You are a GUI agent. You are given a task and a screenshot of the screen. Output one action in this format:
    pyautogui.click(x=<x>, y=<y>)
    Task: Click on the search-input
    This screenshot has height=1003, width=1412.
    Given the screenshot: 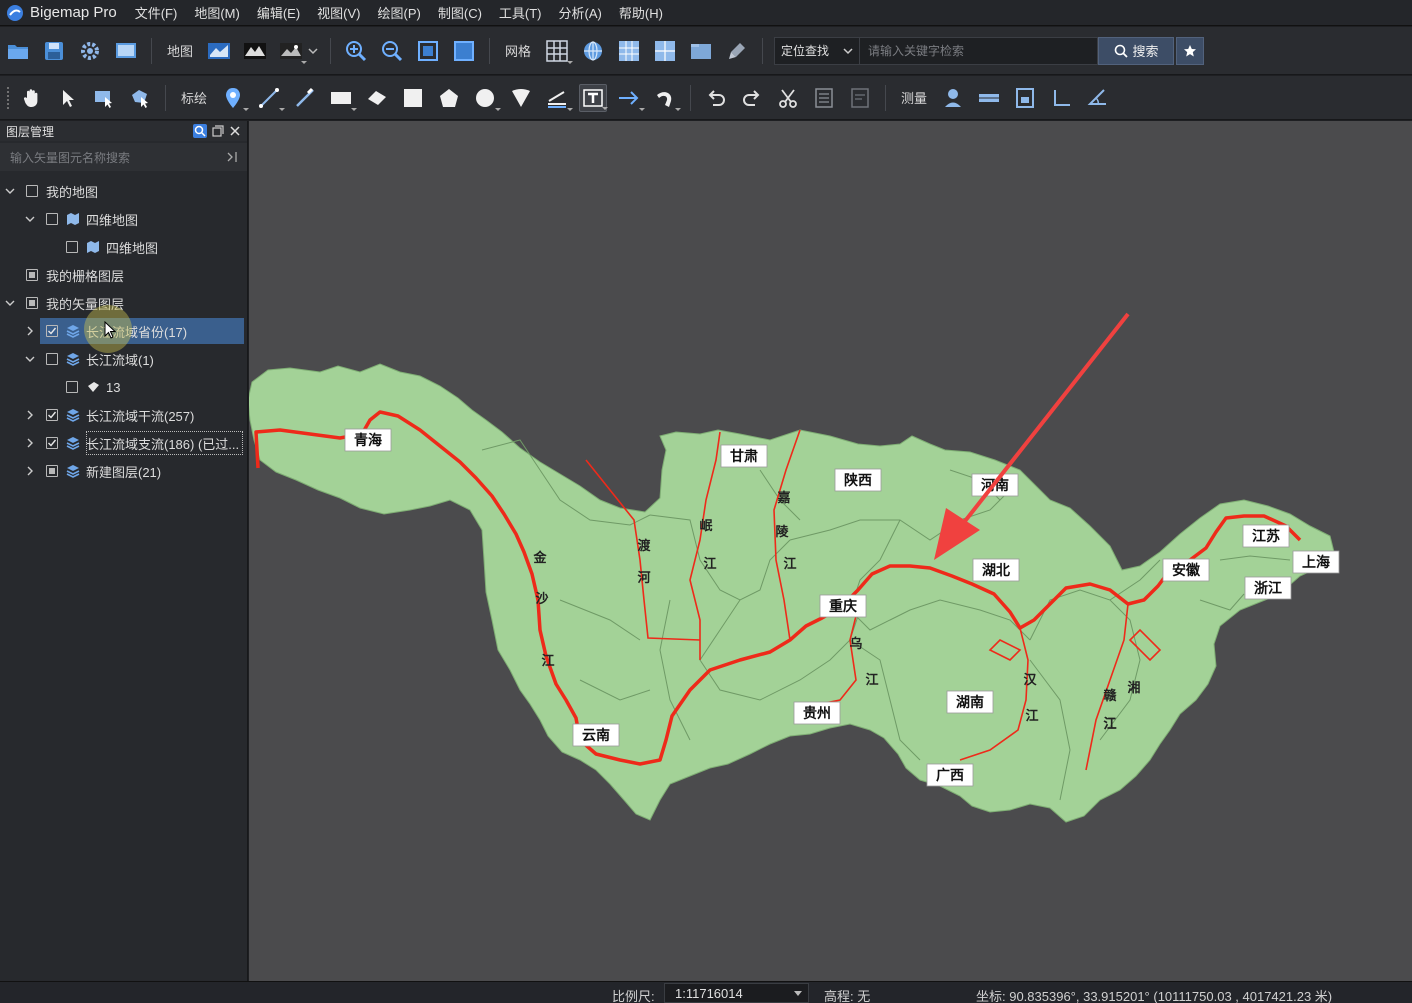 What is the action you would take?
    pyautogui.click(x=979, y=50)
    